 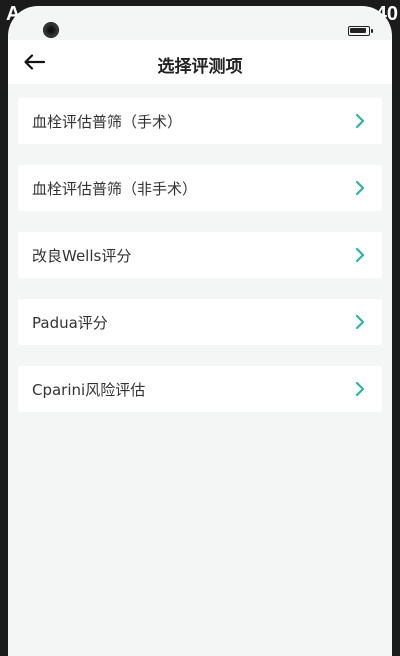 I want to click on battery-icon, so click(x=360, y=31).